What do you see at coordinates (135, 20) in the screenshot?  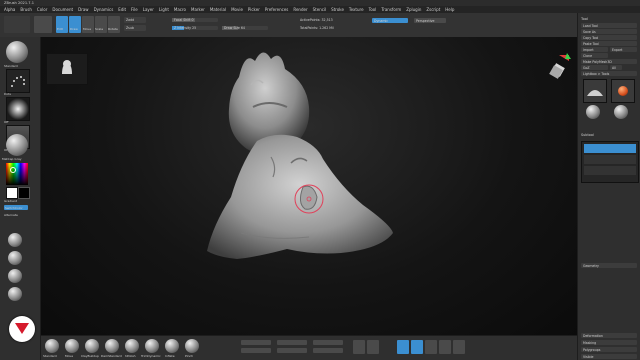 I see `zadd-button: Zadd` at bounding box center [135, 20].